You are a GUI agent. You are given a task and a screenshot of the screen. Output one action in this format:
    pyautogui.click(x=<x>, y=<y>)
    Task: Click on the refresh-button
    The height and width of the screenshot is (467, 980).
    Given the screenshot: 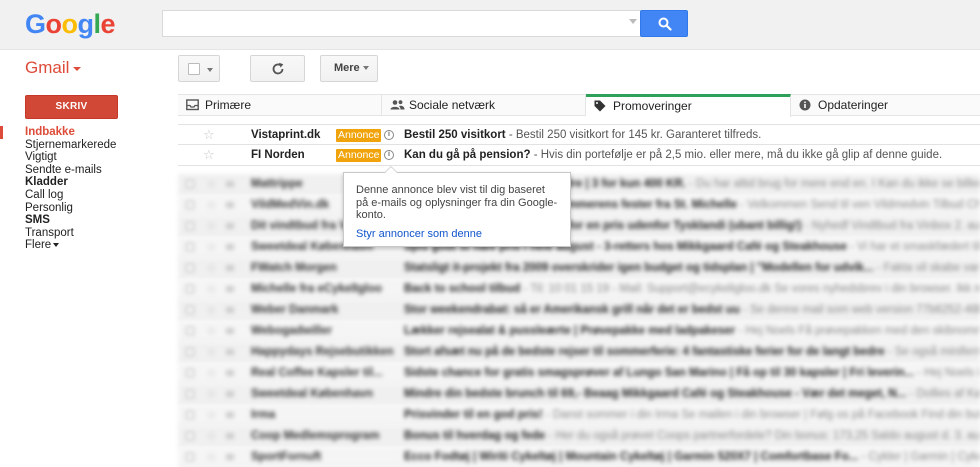 What is the action you would take?
    pyautogui.click(x=277, y=68)
    